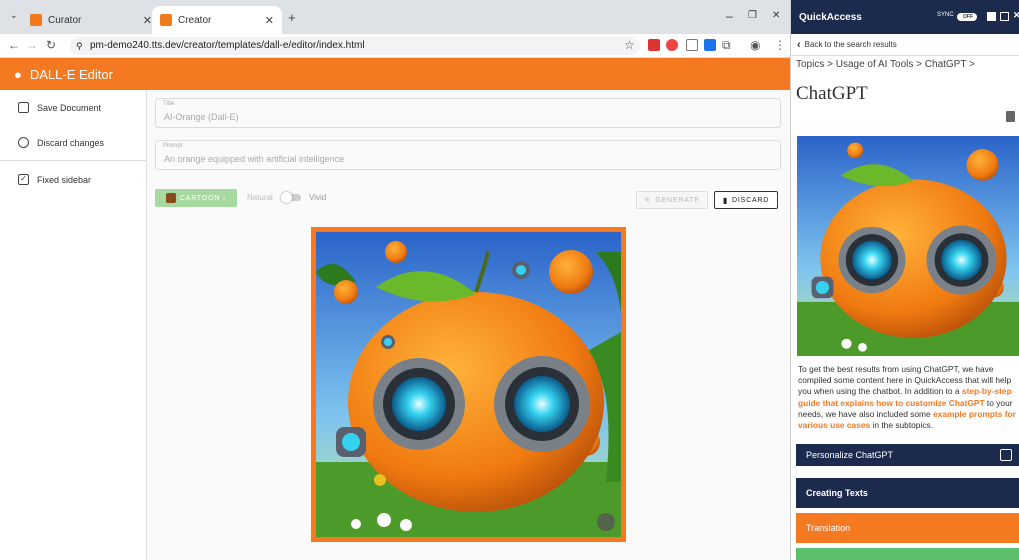 This screenshot has height=560, width=1019. Describe the element at coordinates (65, 20) in the screenshot. I see `tab-label: Curator` at that location.